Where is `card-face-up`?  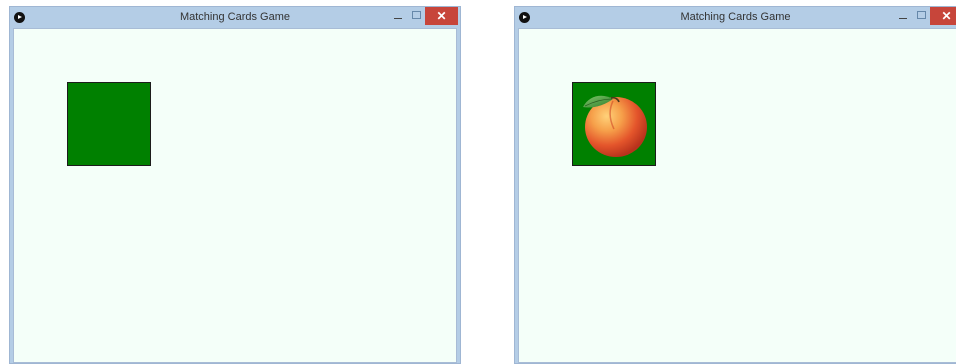 card-face-up is located at coordinates (614, 124).